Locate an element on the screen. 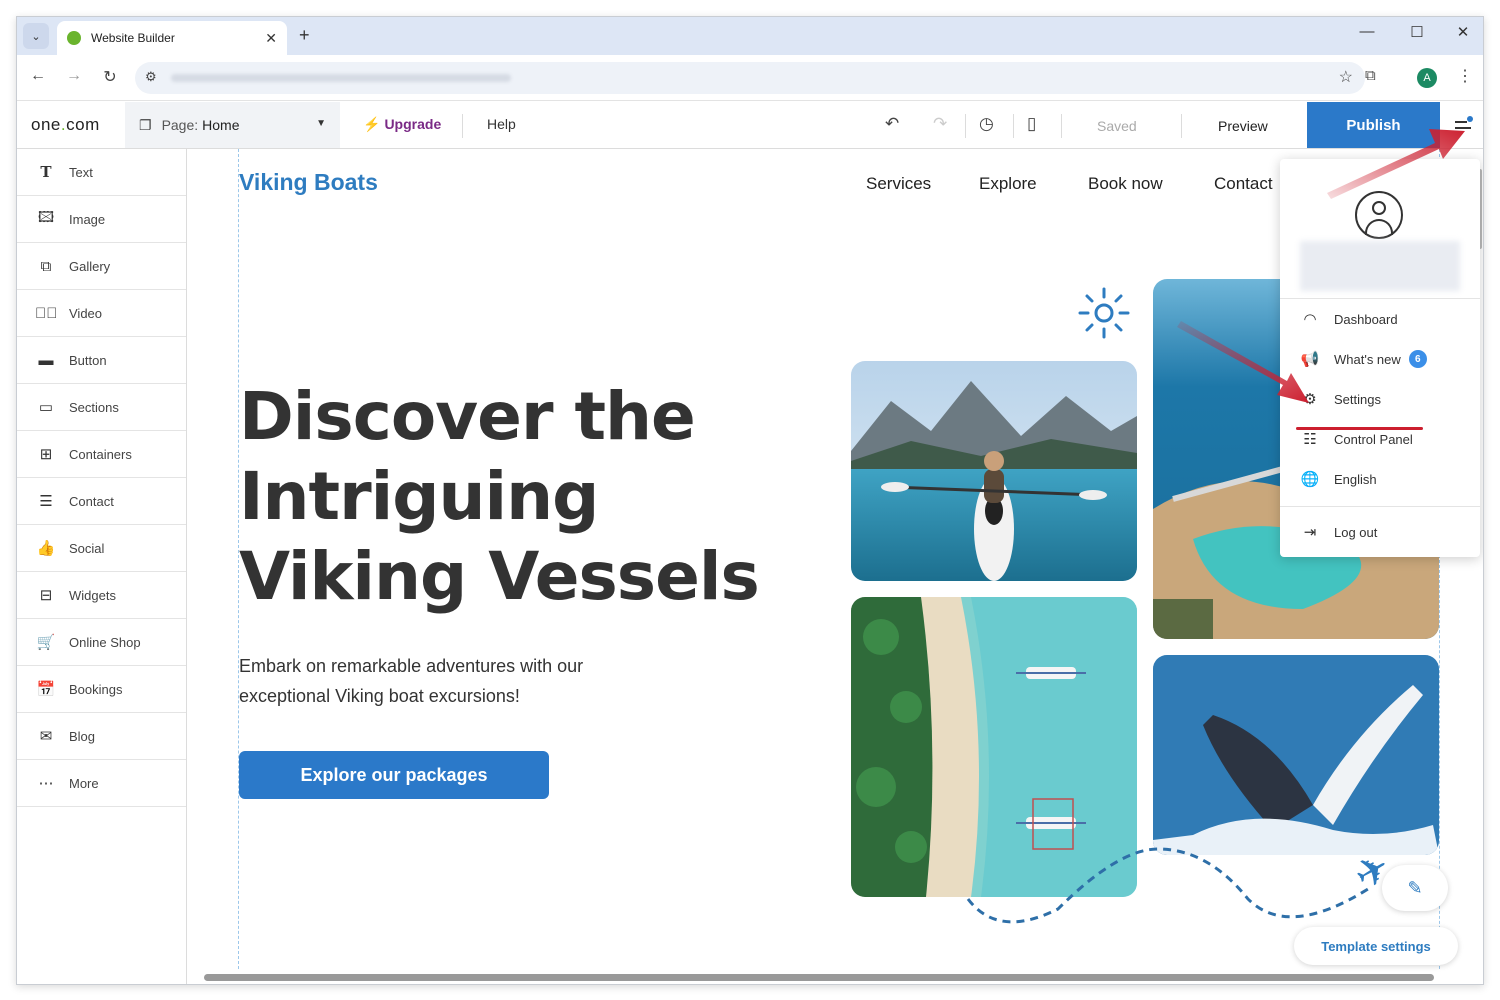 Image resolution: width=1500 pixels, height=1000 pixels. gear-icon: ⚙ is located at coordinates (1310, 399).